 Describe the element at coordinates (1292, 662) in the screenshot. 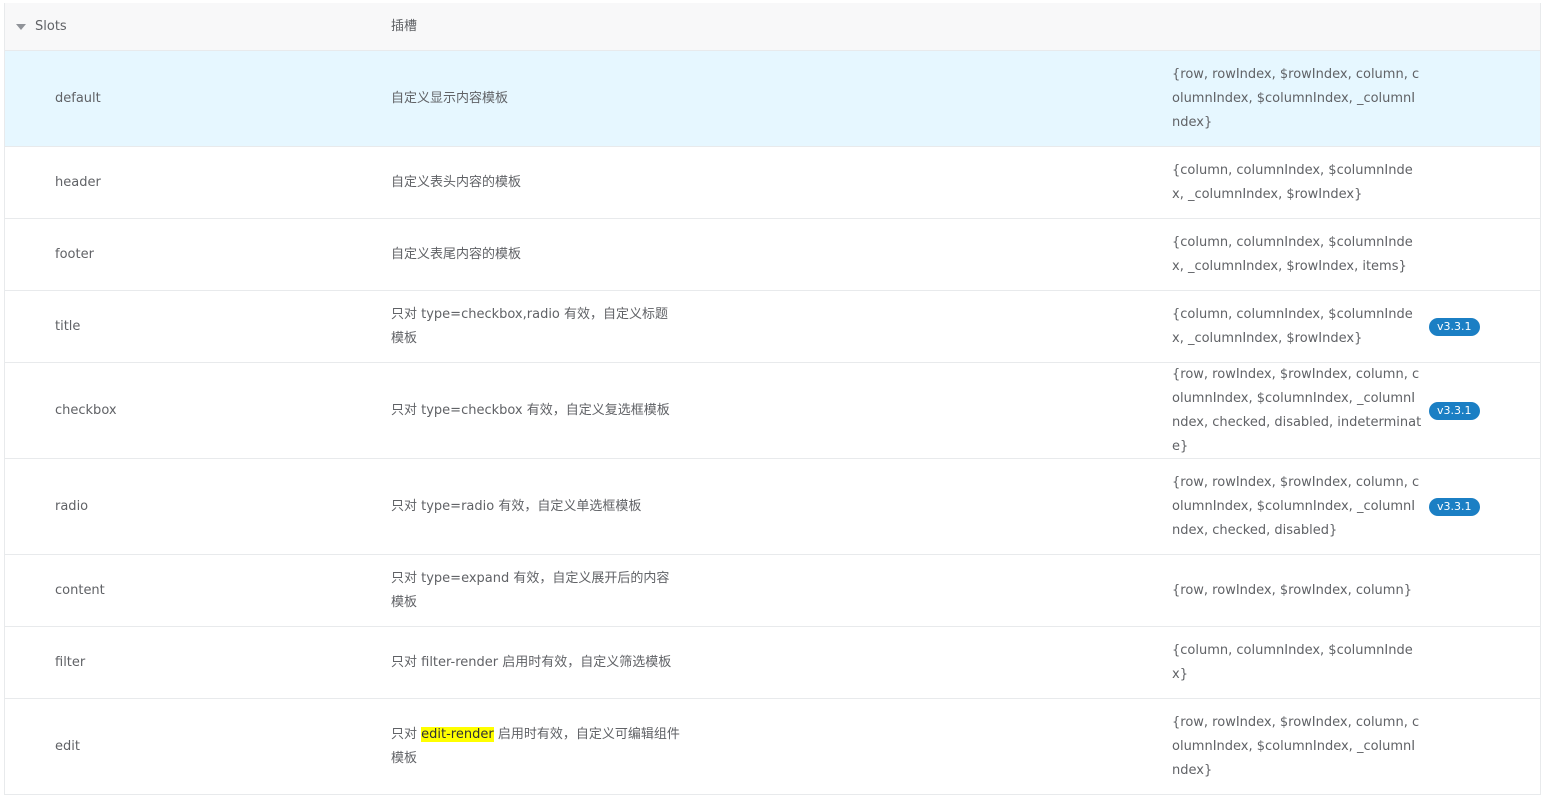

I see `slot-params: {column, columnIndex, $columnIndex}` at that location.